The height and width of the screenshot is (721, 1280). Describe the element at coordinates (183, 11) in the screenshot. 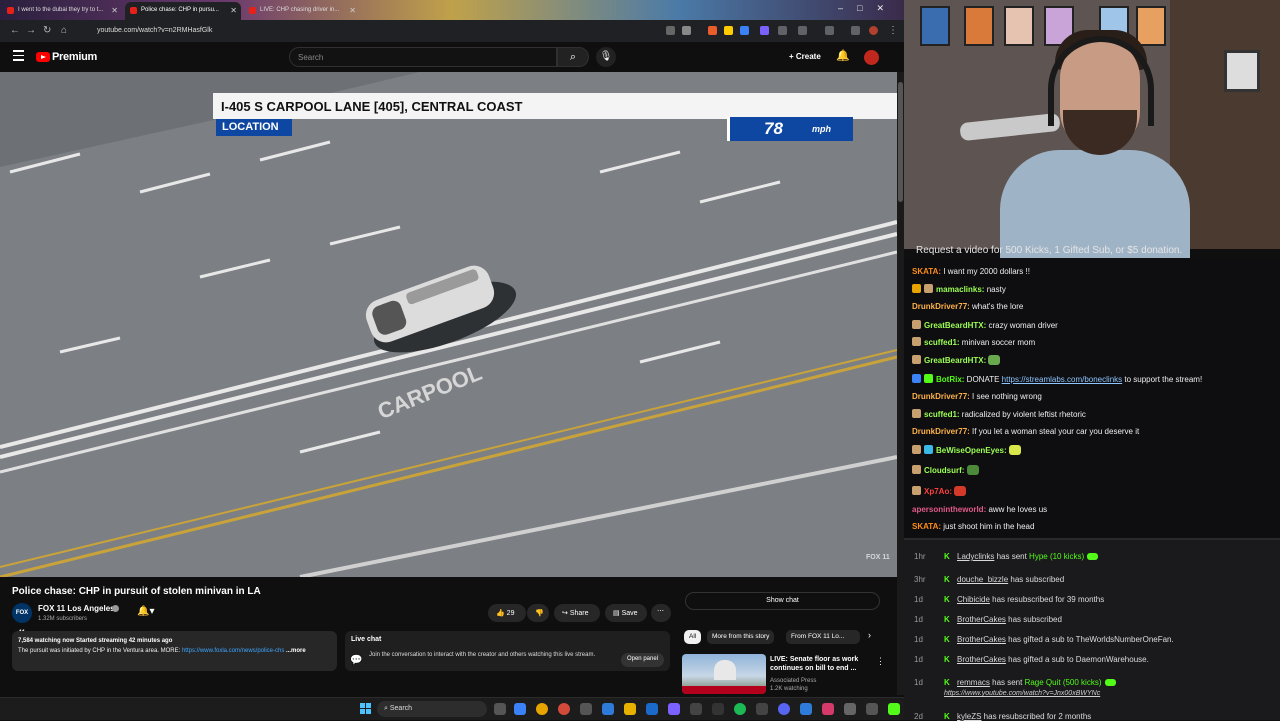

I see `browser-tab-2: Police chase: CHP in pursu... ✕` at that location.